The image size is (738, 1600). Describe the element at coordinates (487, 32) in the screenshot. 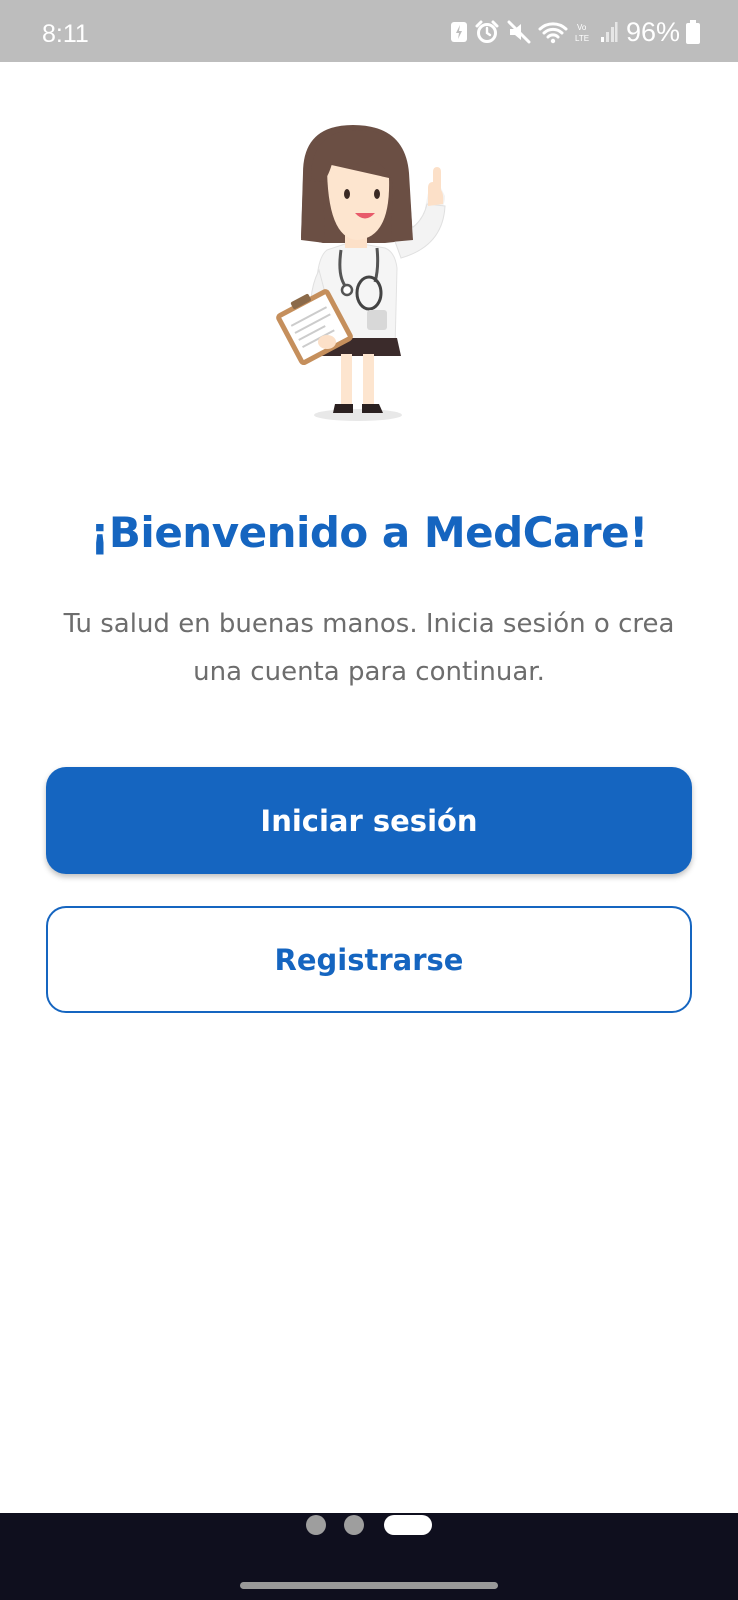

I see `alarm-icon` at that location.